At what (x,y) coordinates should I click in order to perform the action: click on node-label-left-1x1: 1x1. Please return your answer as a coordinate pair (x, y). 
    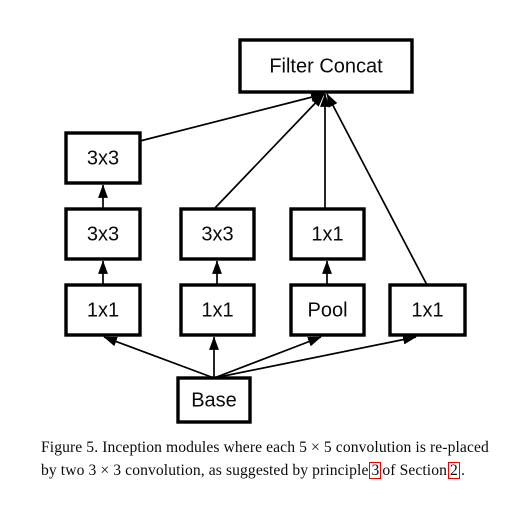
    Looking at the image, I should click on (103, 310).